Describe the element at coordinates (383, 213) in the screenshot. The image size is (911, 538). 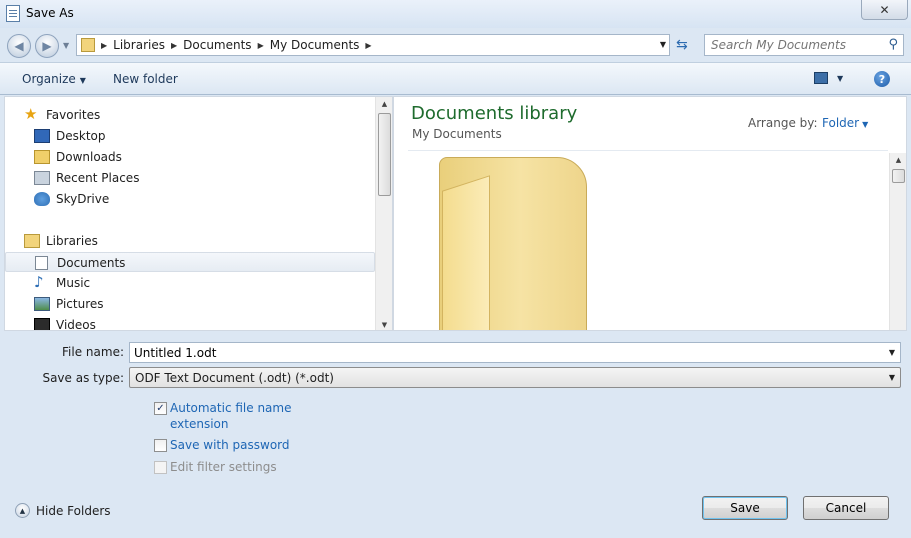
I see `navigation-scrollbar: ▲ ▼` at that location.